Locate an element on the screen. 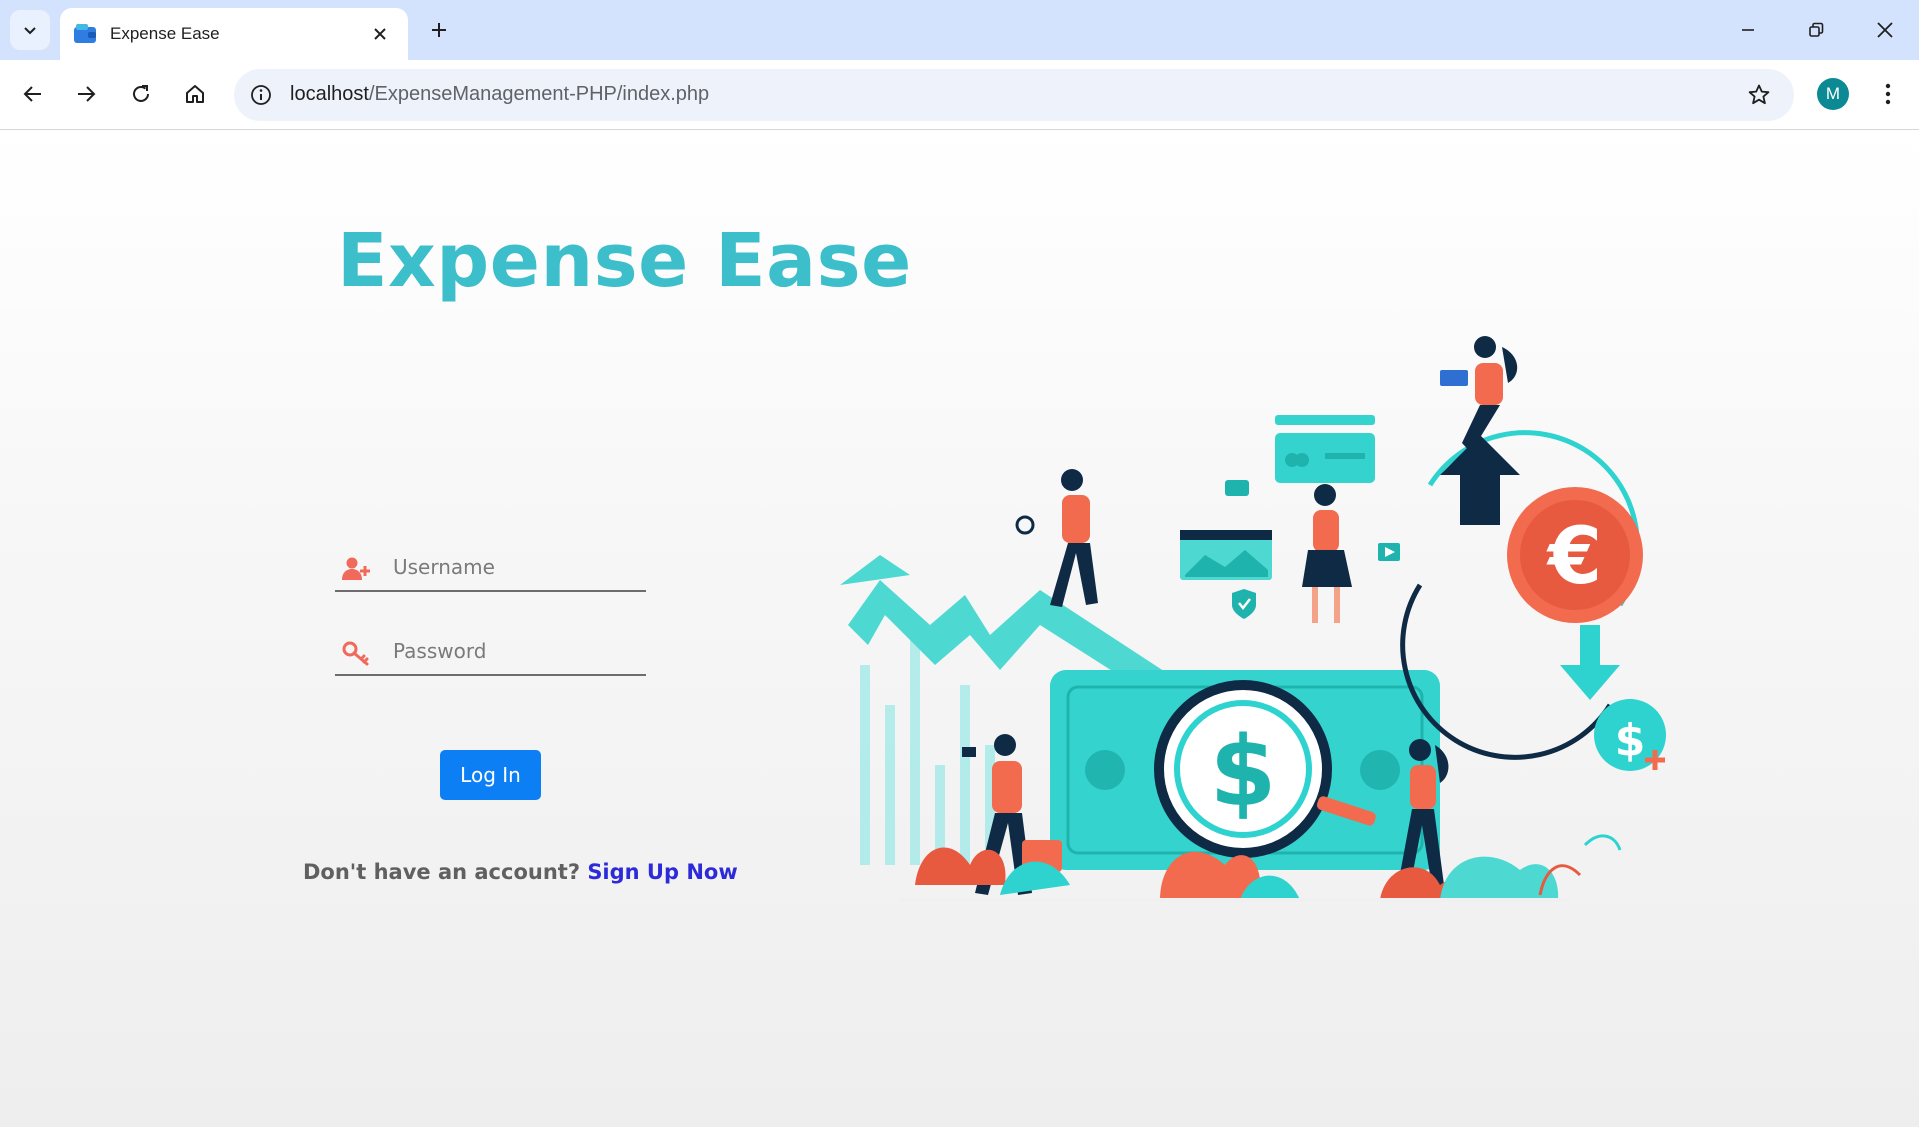 The image size is (1919, 1127). password-field is located at coordinates (490, 653).